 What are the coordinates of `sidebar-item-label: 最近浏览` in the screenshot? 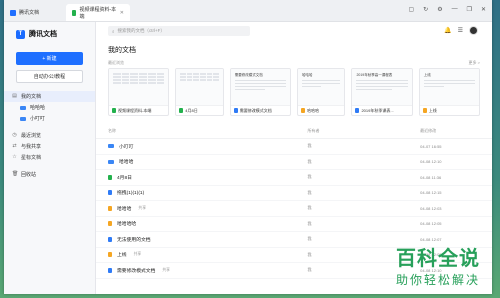 It's located at (31, 136).